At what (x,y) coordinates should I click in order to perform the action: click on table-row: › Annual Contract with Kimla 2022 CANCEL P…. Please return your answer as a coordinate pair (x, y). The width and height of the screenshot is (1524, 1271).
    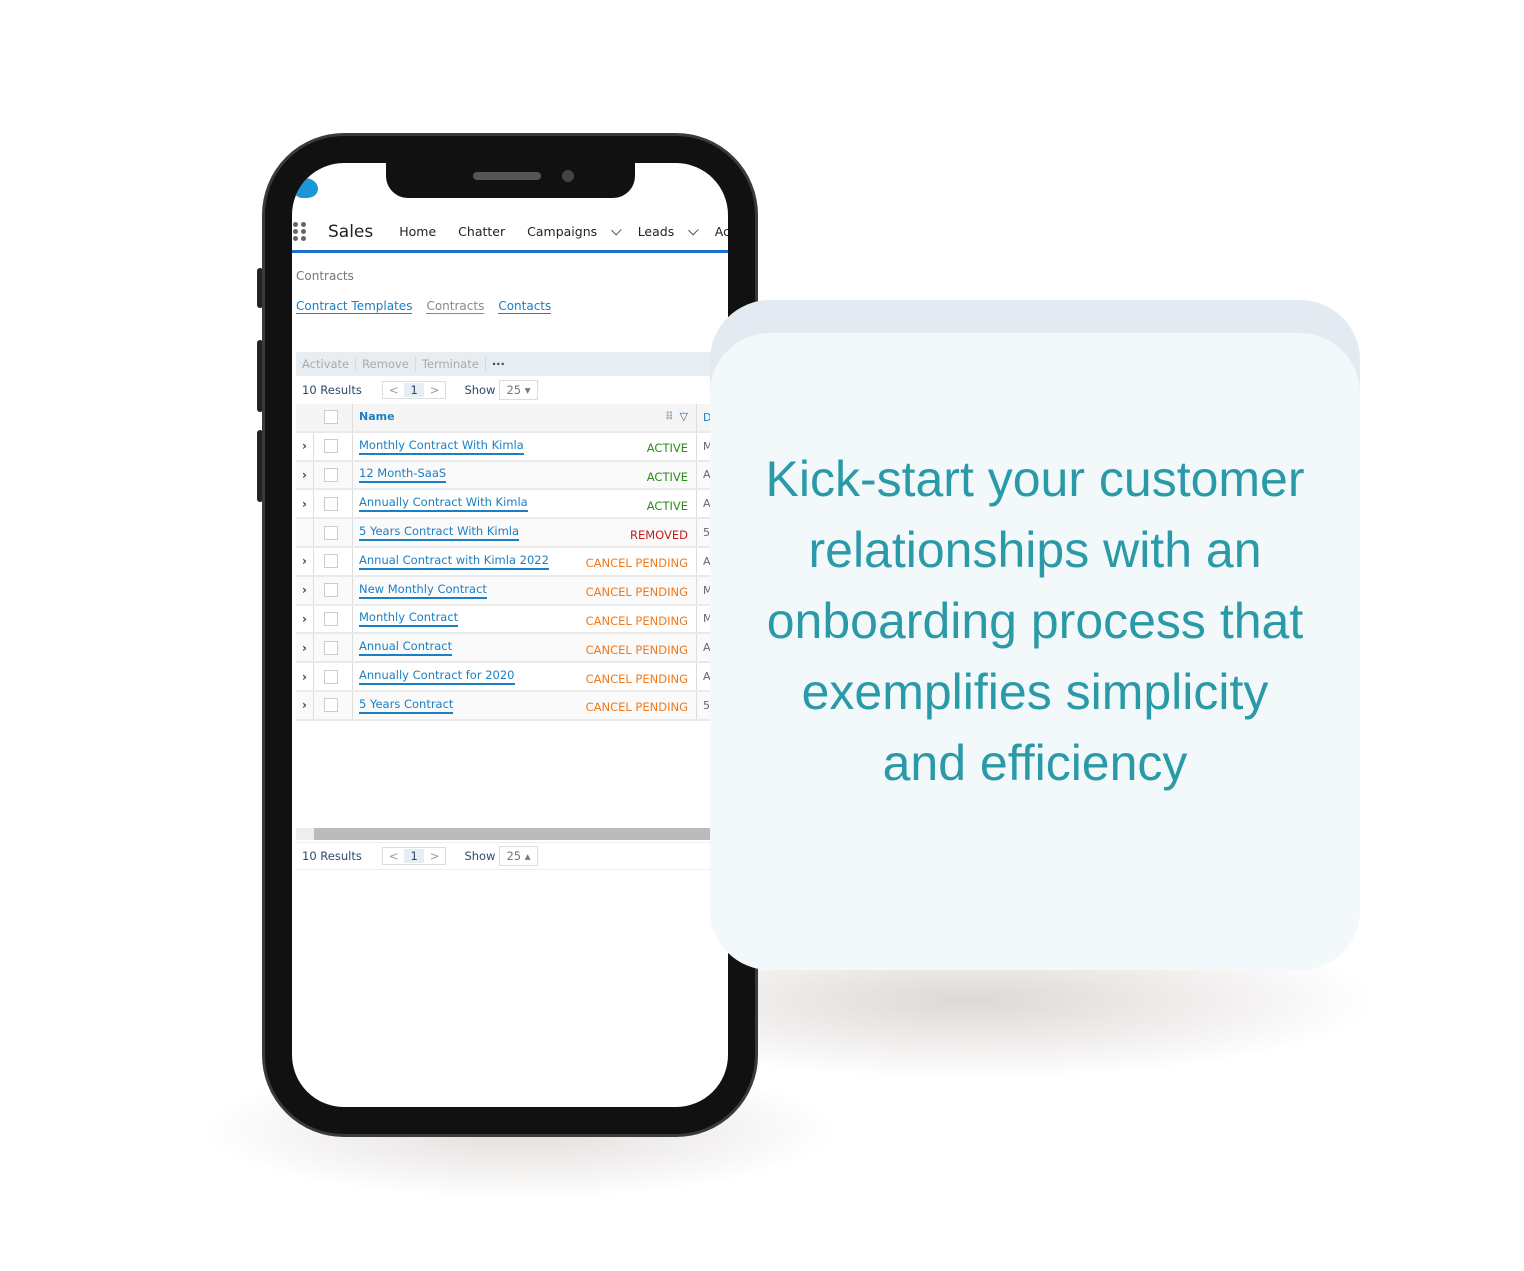
    Looking at the image, I should click on (512, 562).